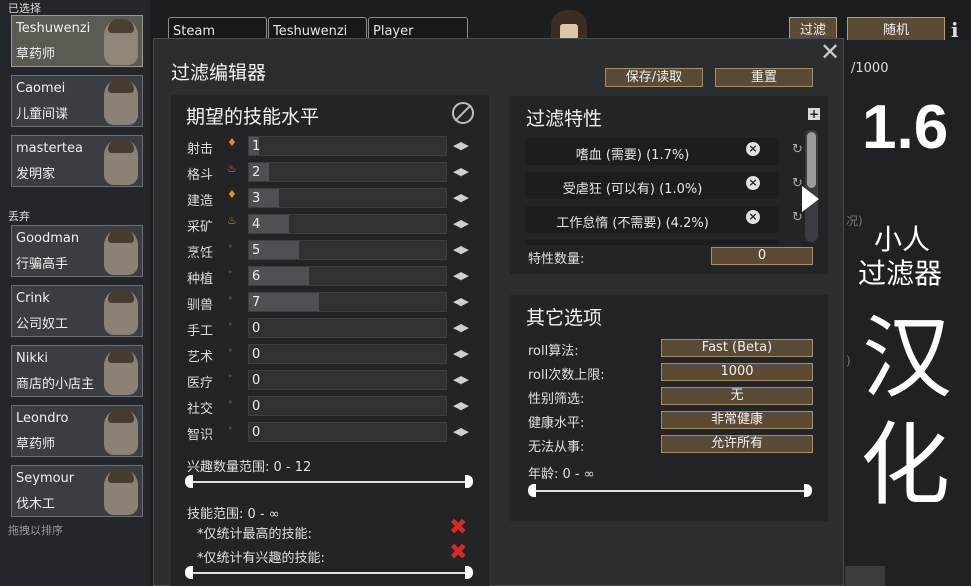 This screenshot has height=586, width=971. I want to click on skill-level-bar: 5, so click(347, 250).